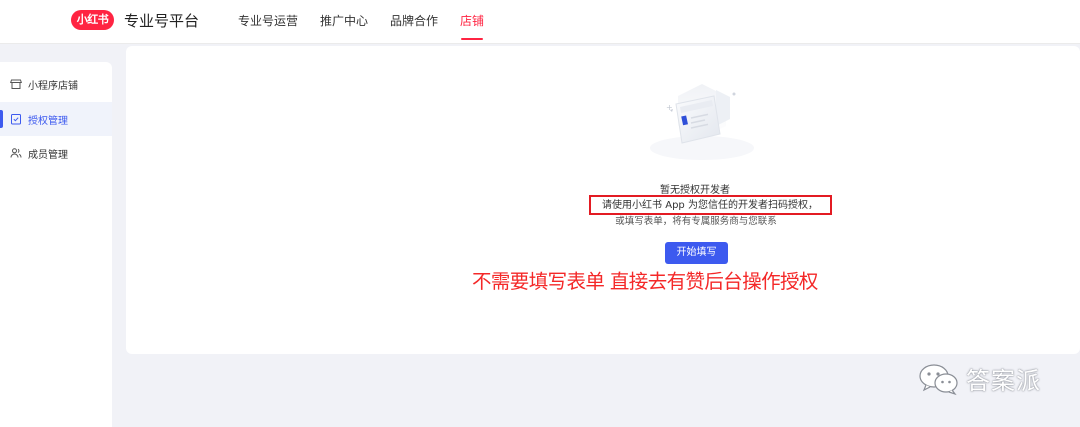 The image size is (1080, 427). What do you see at coordinates (344, 22) in the screenshot?
I see `nav-tab-promotion-center: 推广中心` at bounding box center [344, 22].